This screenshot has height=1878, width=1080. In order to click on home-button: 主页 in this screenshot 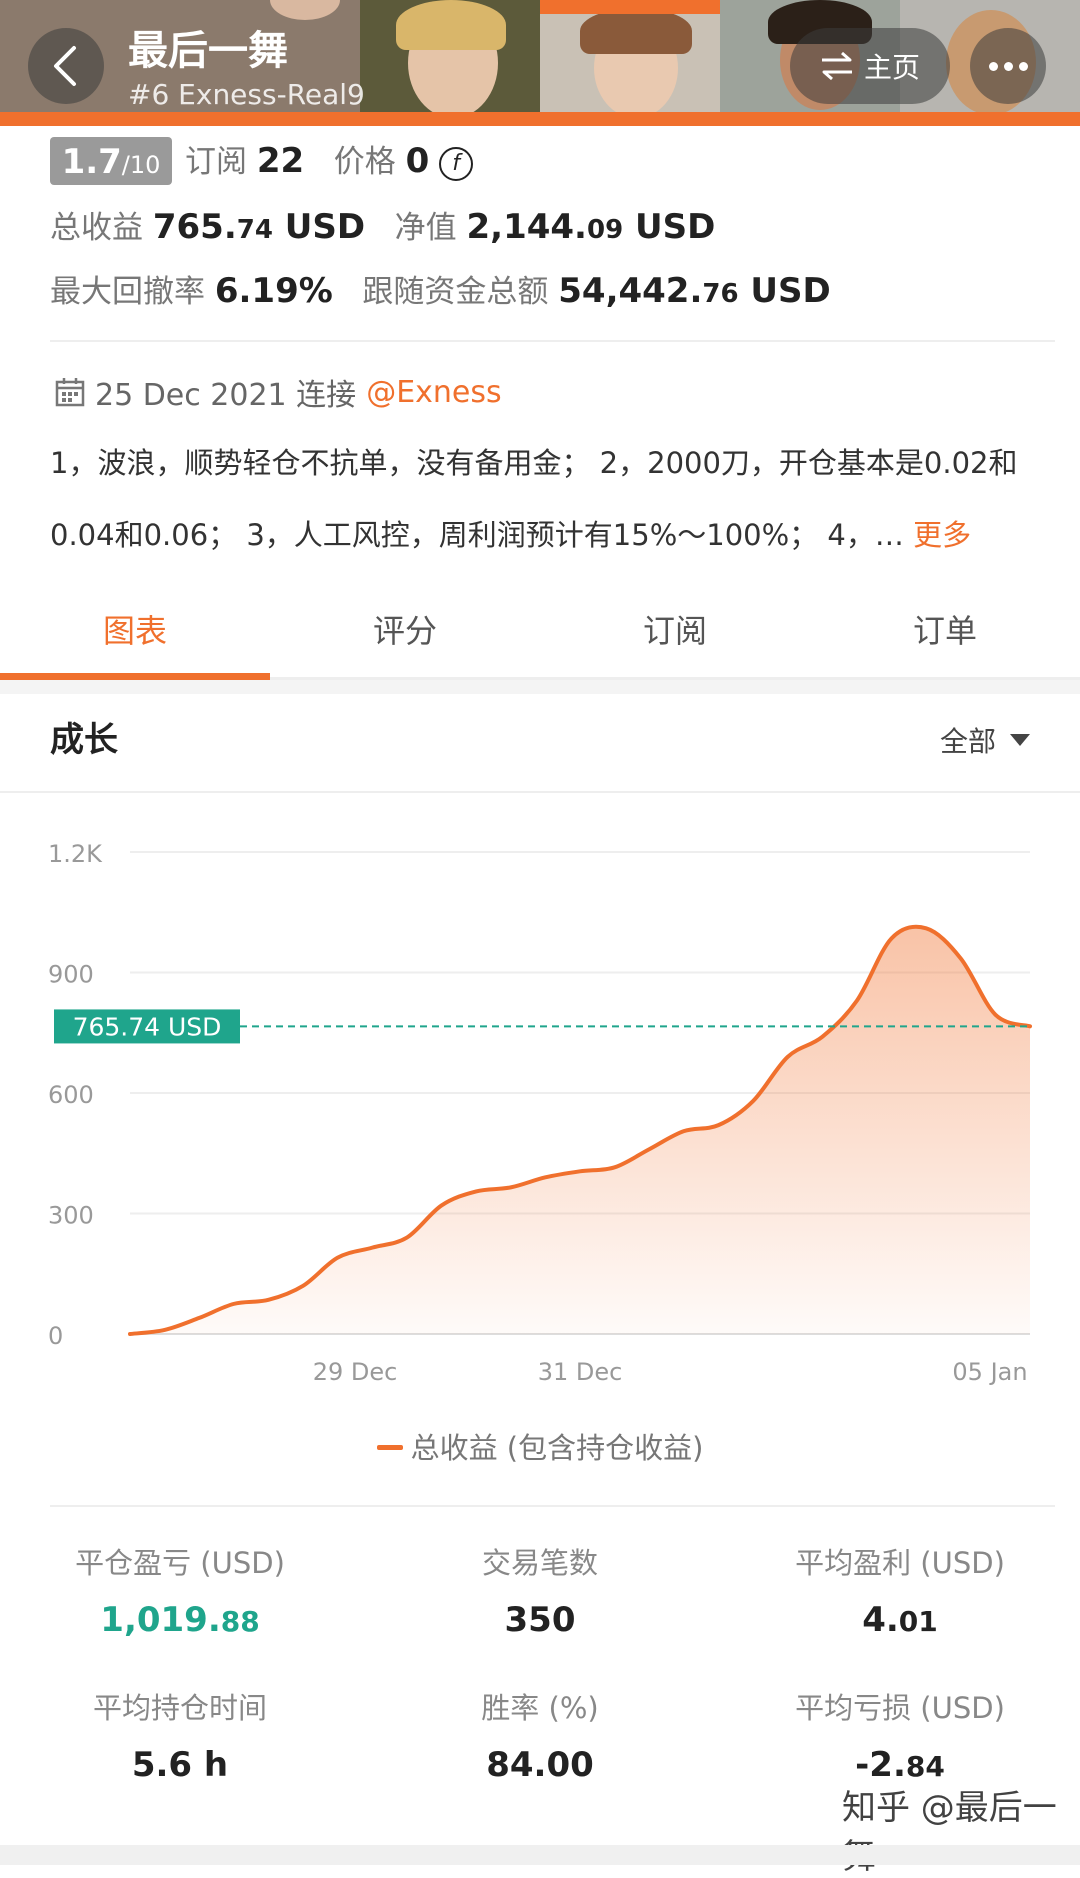, I will do `click(870, 66)`.